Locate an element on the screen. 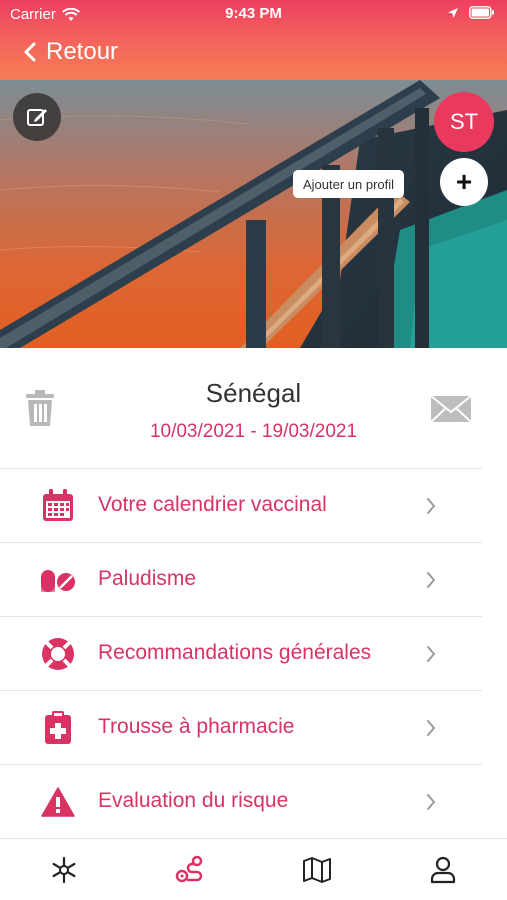 This screenshot has height=900, width=507. envelope-icon is located at coordinates (451, 409).